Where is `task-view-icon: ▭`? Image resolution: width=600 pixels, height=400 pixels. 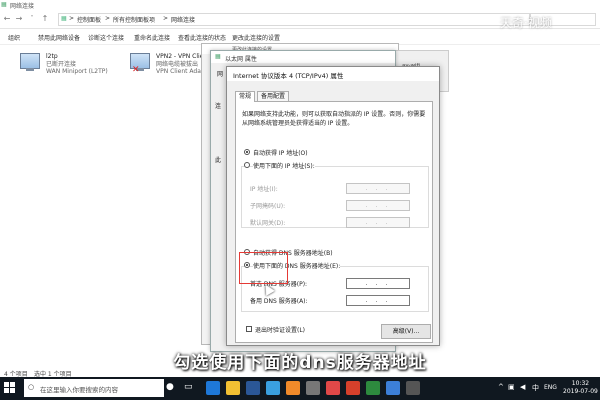
task-view-icon: ▭ is located at coordinates (188, 387).